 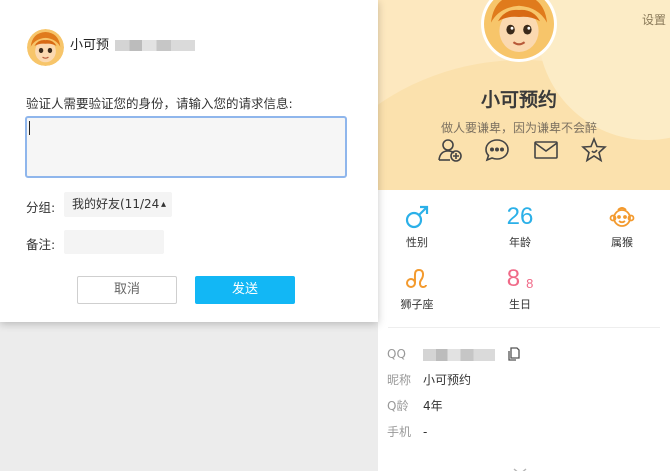 I want to click on contact-avatar, so click(x=45, y=47).